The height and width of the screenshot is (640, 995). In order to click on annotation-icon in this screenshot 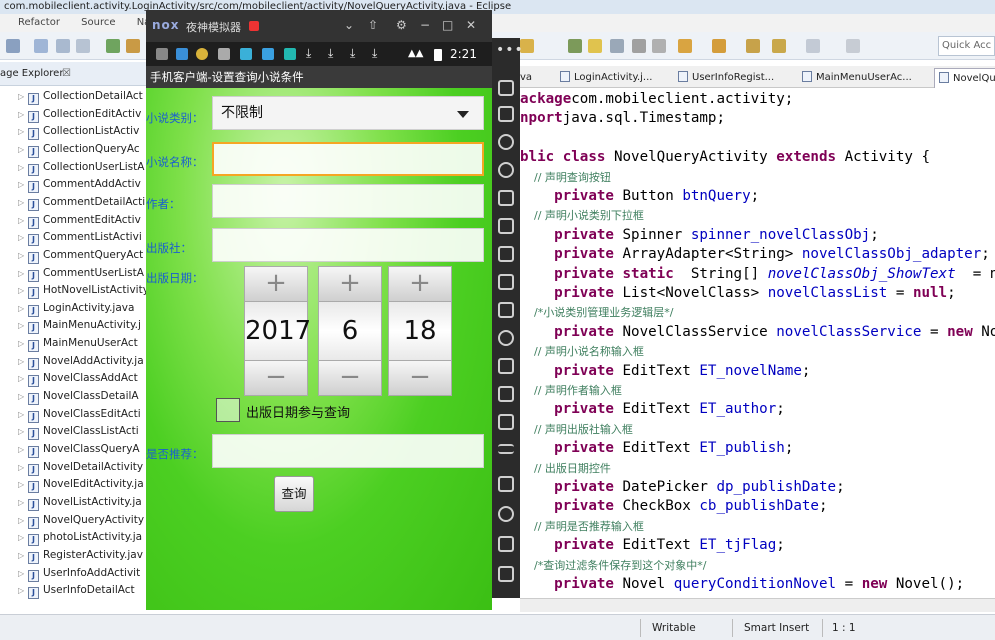, I will do `click(685, 46)`.